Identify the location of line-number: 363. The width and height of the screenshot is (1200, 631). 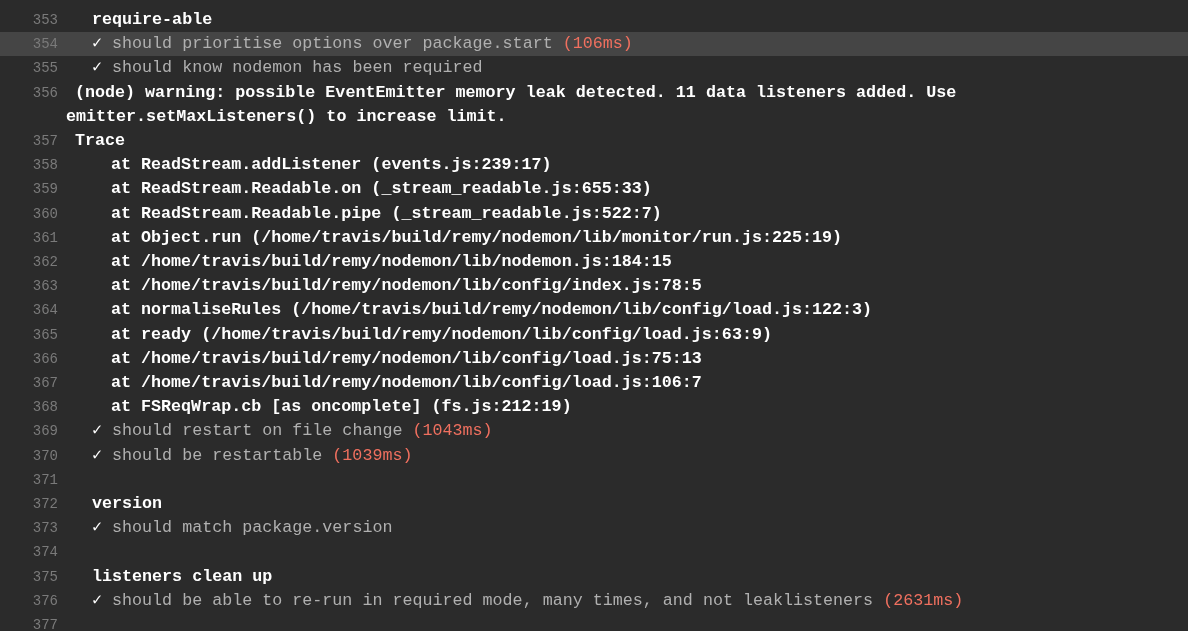
(44, 287).